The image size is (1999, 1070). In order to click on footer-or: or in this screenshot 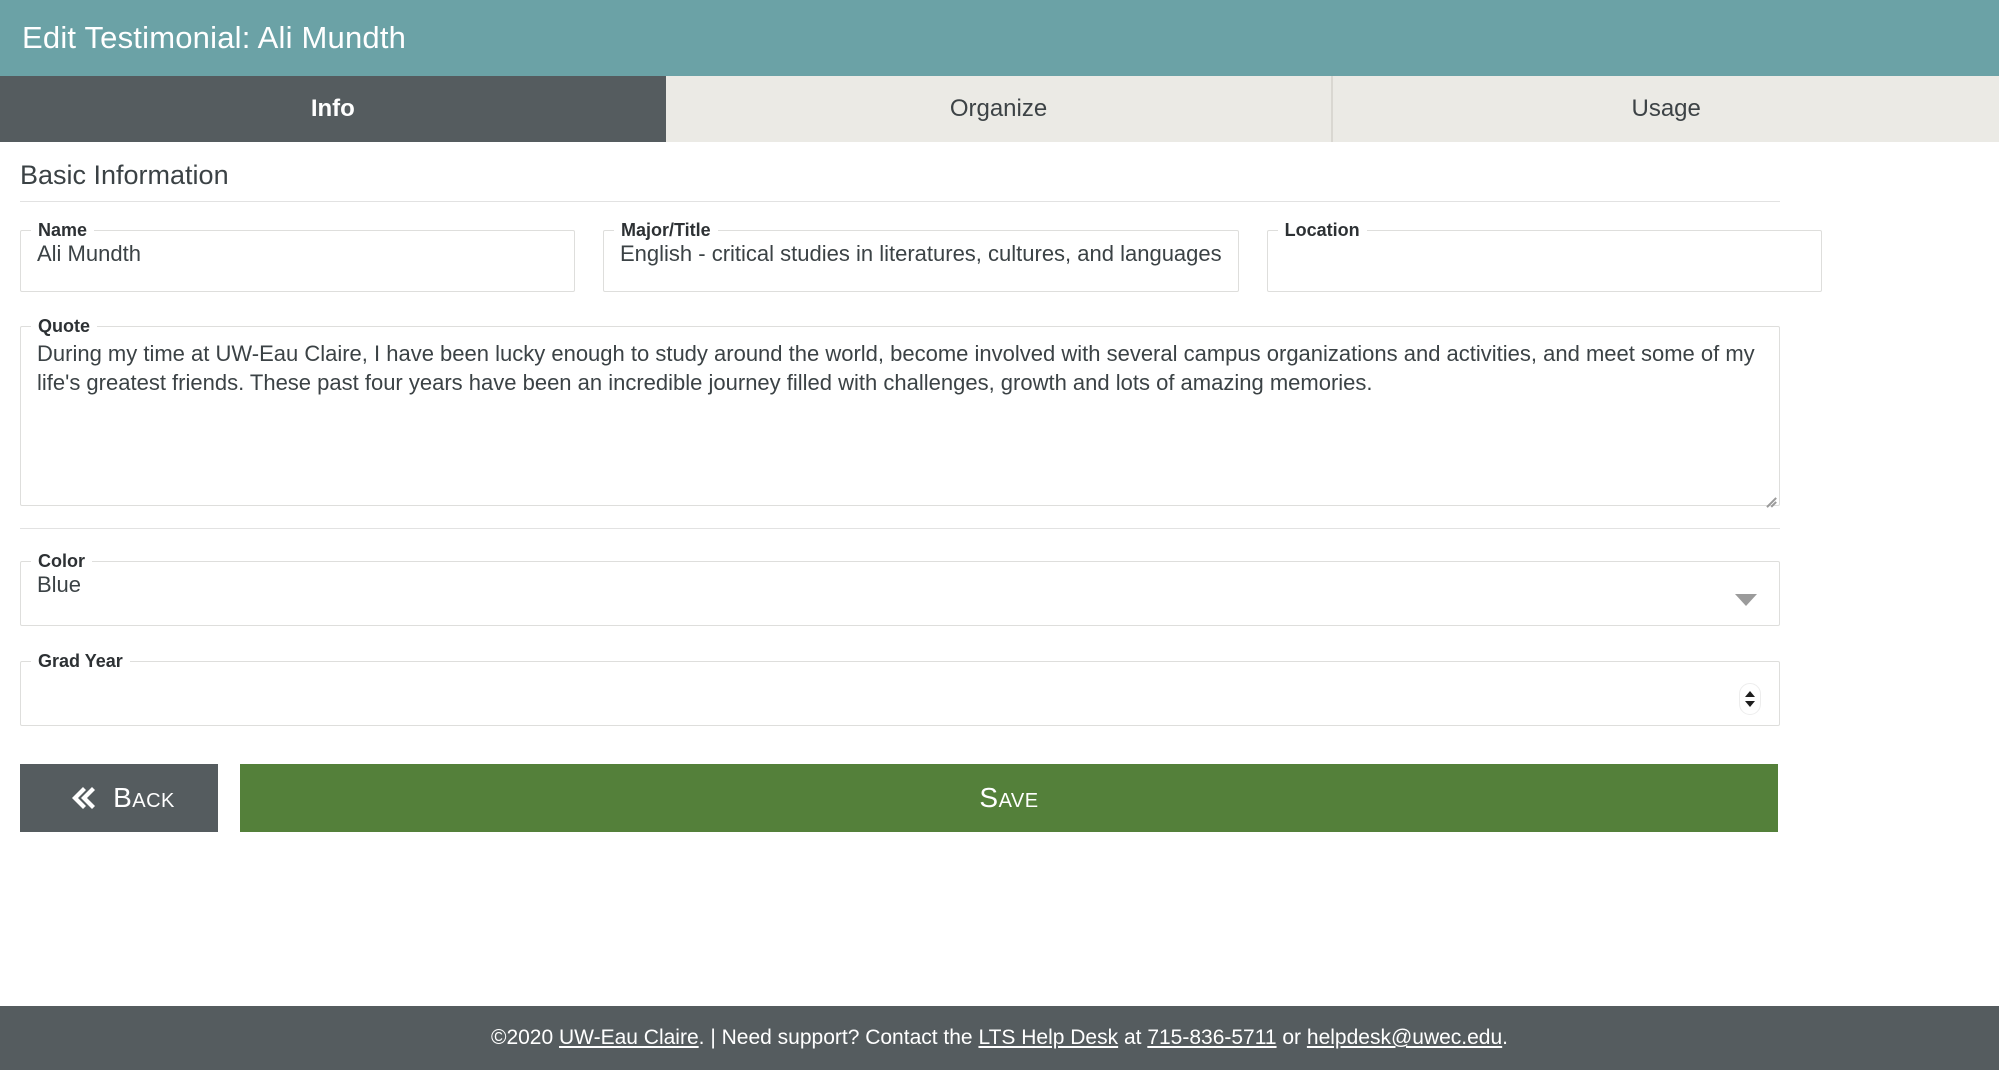, I will do `click(1291, 1037)`.